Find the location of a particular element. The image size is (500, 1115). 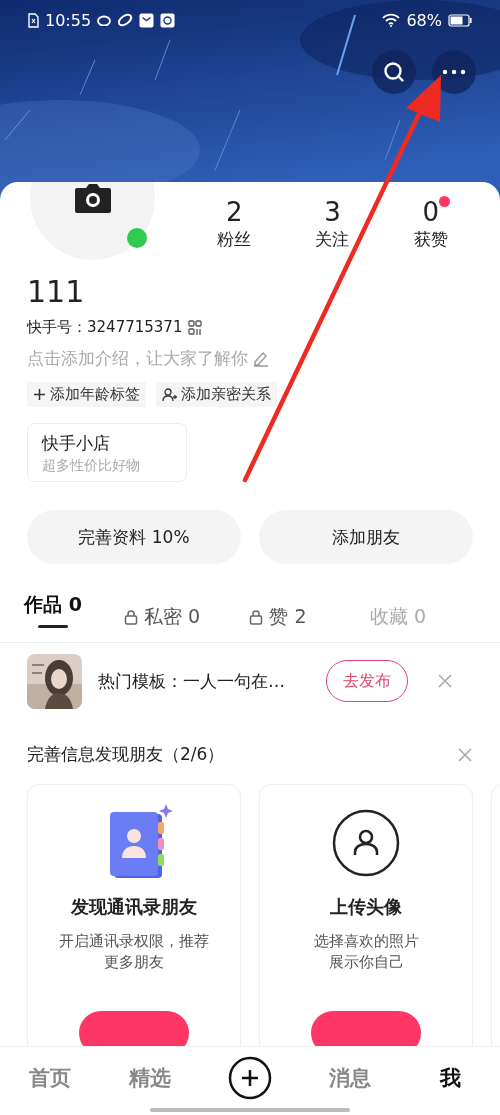

more-icon is located at coordinates (454, 72).